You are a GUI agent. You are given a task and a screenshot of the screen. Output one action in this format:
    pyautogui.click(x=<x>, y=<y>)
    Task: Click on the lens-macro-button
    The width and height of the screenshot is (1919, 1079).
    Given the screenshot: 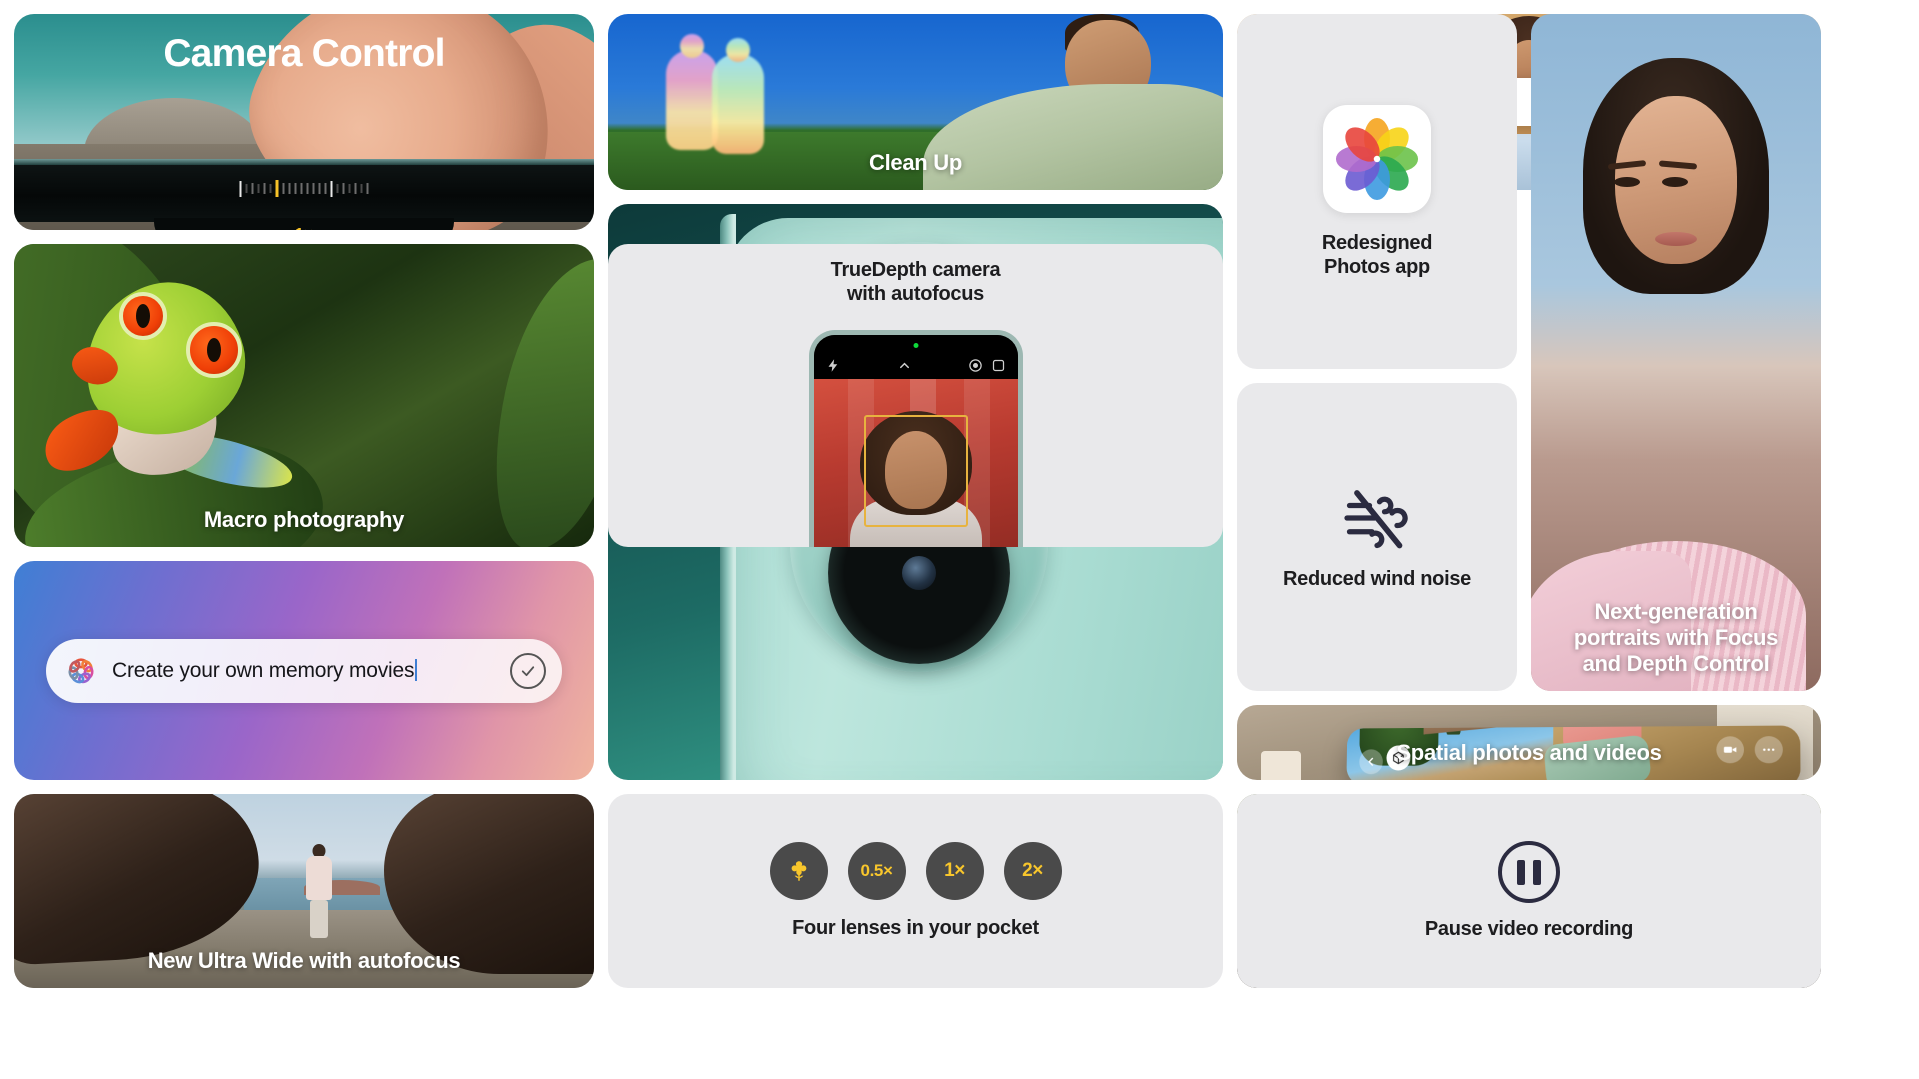 What is the action you would take?
    pyautogui.click(x=798, y=871)
    